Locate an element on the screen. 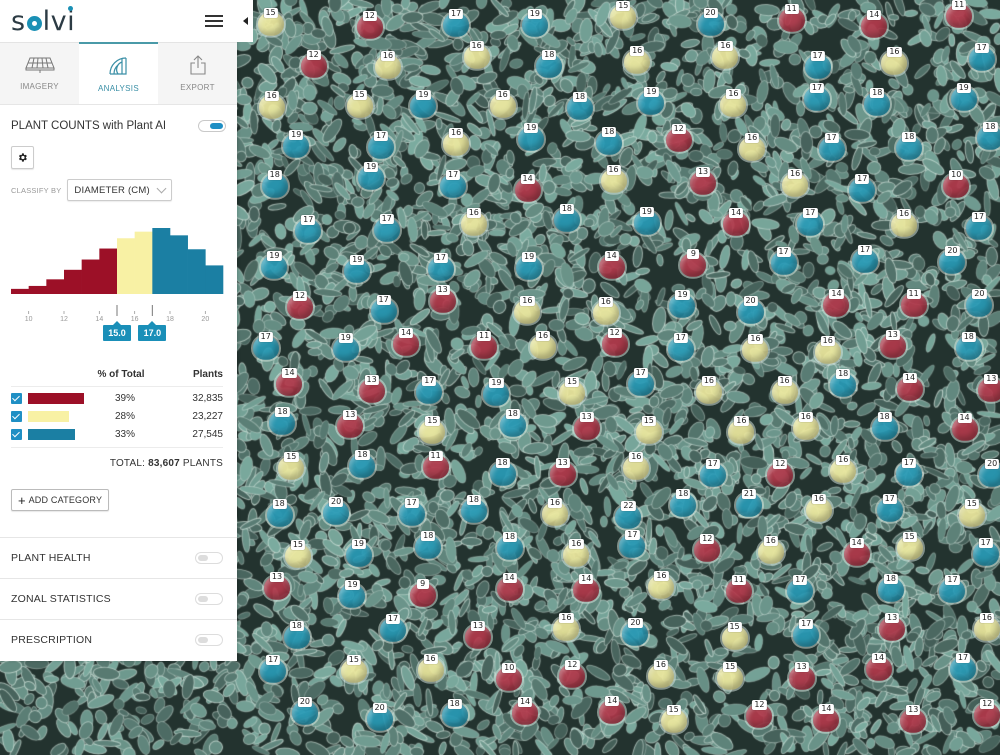 The width and height of the screenshot is (1000, 755). section-plant-health: PLANT HEALTH is located at coordinates (118, 557).